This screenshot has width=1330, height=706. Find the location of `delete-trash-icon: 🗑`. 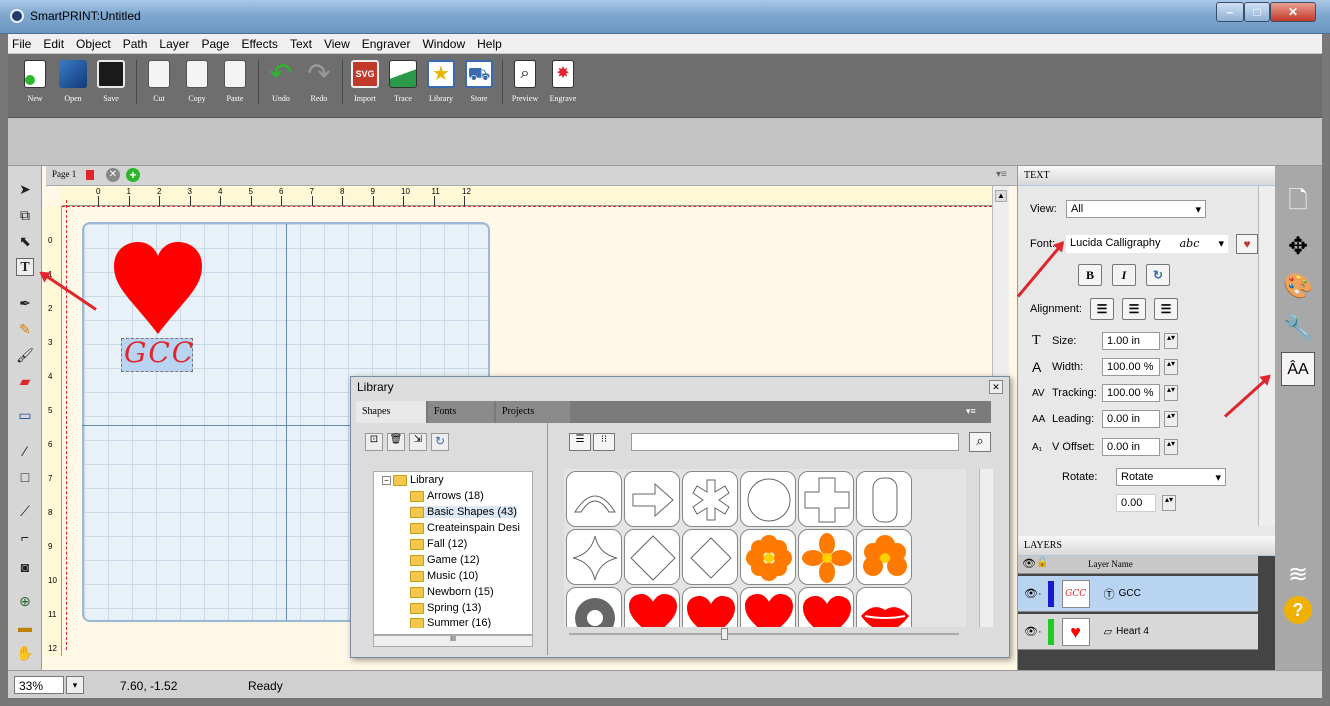

delete-trash-icon: 🗑 is located at coordinates (396, 442).